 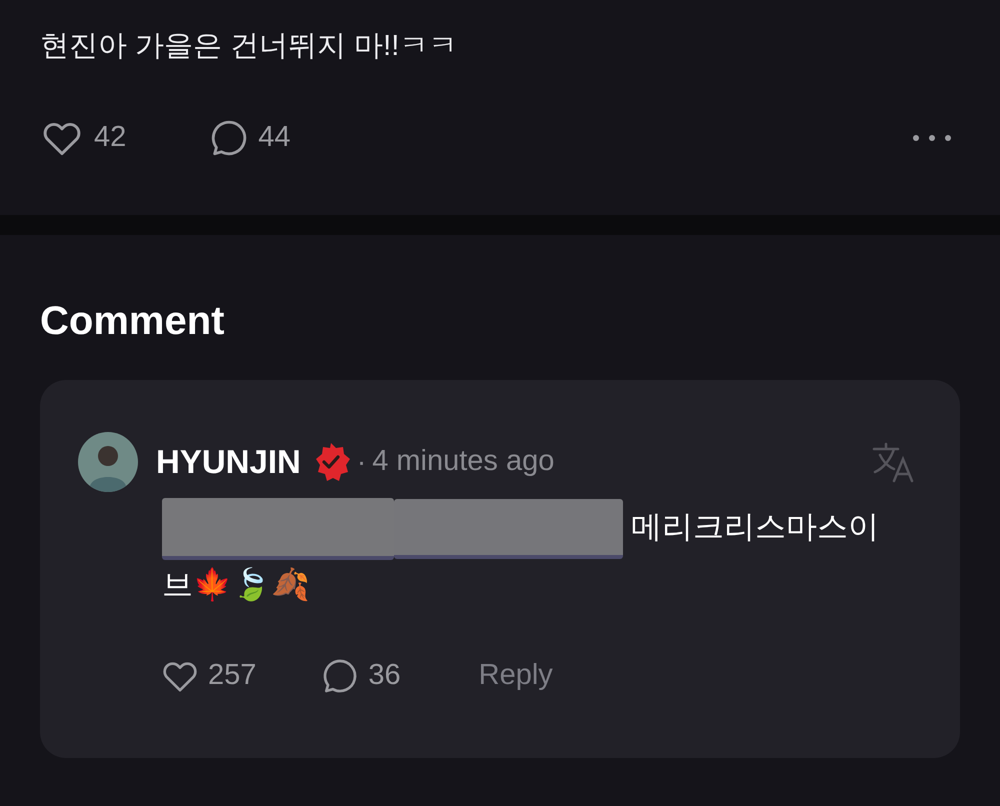 What do you see at coordinates (535, 554) in the screenshot?
I see `comment-text: 메리크리스마스이브🍁🍃🍂` at bounding box center [535, 554].